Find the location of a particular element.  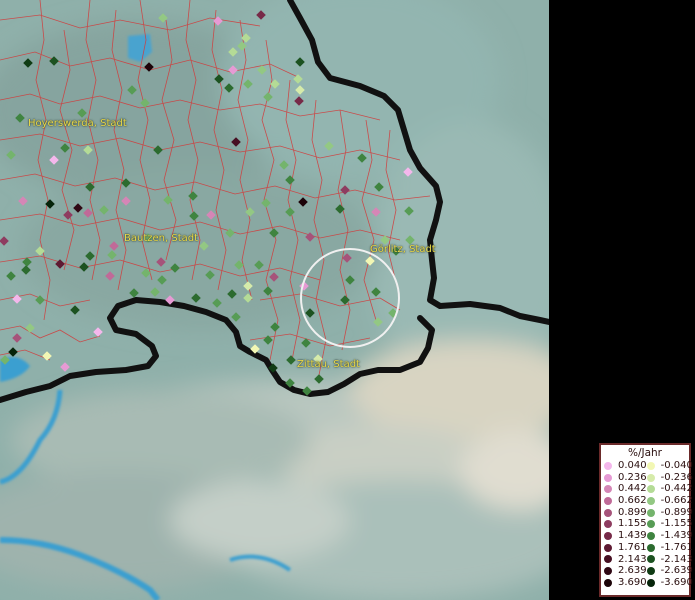

legend-label: 3.690 is located at coordinates (632, 582).